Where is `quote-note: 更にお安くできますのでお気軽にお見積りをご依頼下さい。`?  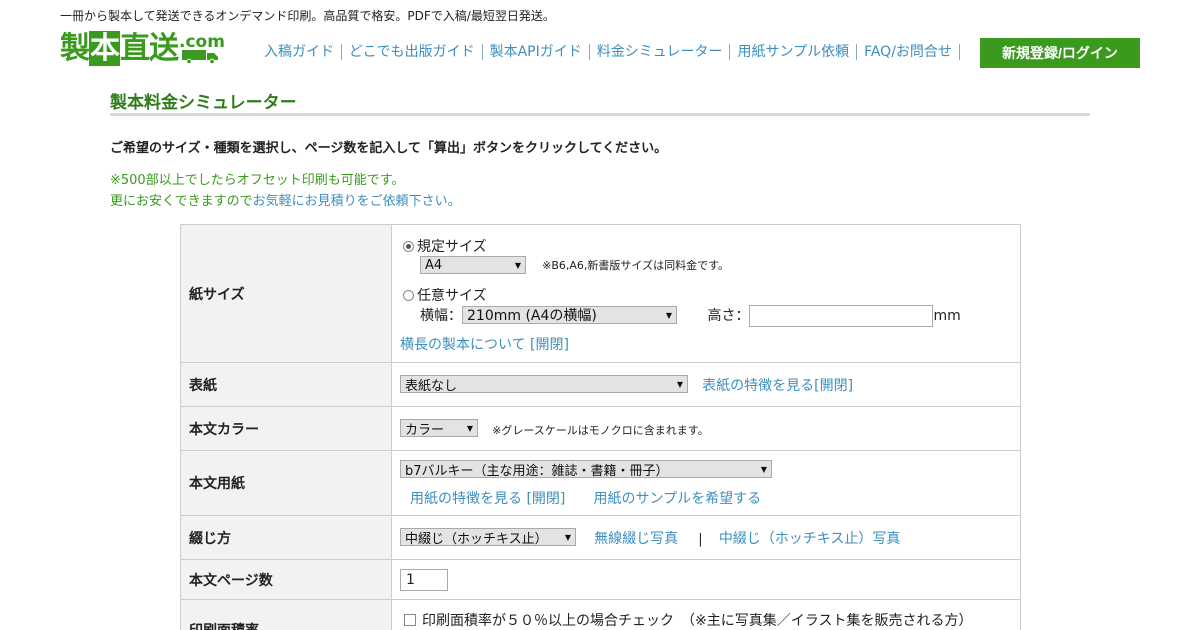
quote-note: 更にお安くできますのでお気軽にお見積りをご依頼下さい。 is located at coordinates (285, 199).